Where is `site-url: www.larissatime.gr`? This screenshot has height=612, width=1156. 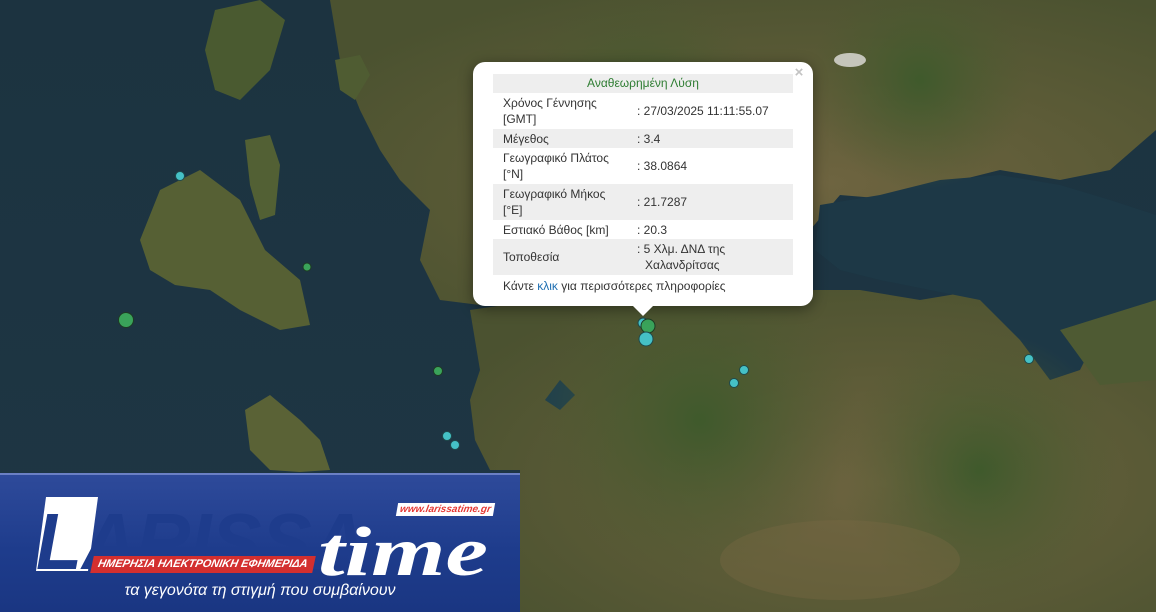
site-url: www.larissatime.gr is located at coordinates (445, 509).